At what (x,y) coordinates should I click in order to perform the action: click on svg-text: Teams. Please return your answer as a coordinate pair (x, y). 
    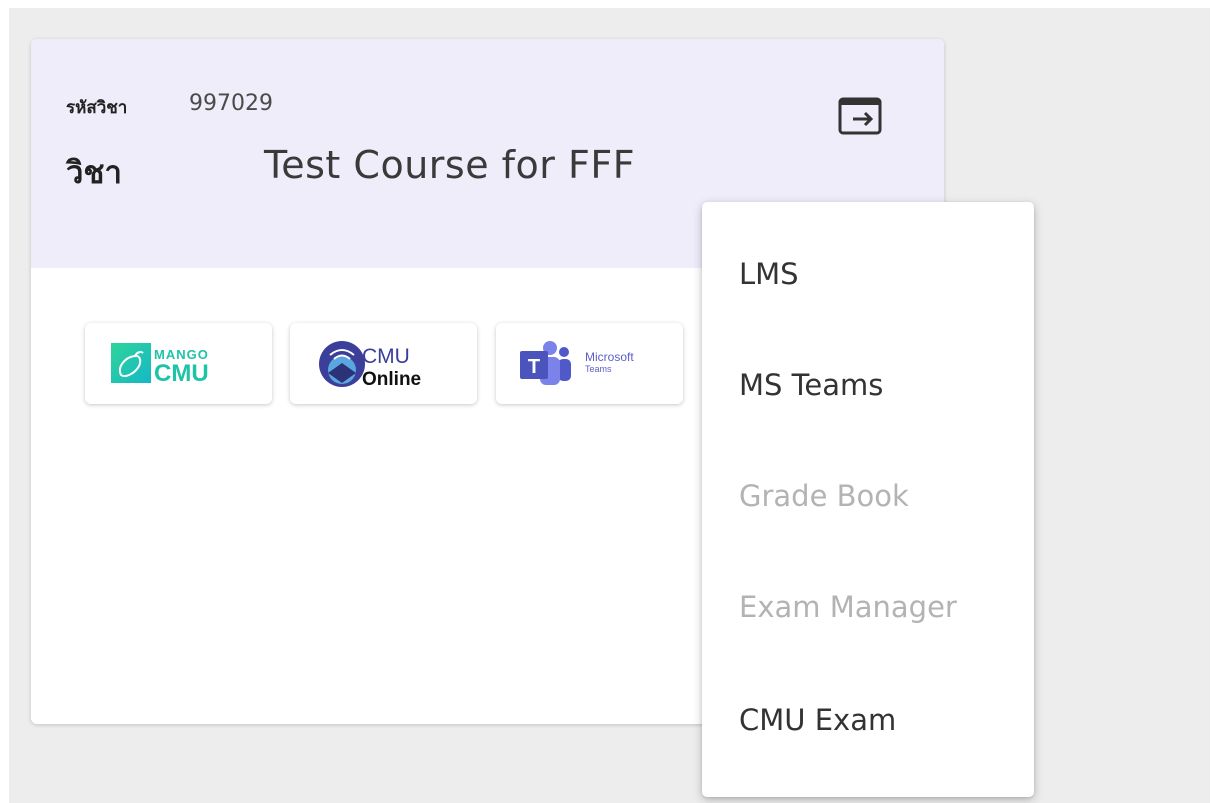
    Looking at the image, I should click on (598, 369).